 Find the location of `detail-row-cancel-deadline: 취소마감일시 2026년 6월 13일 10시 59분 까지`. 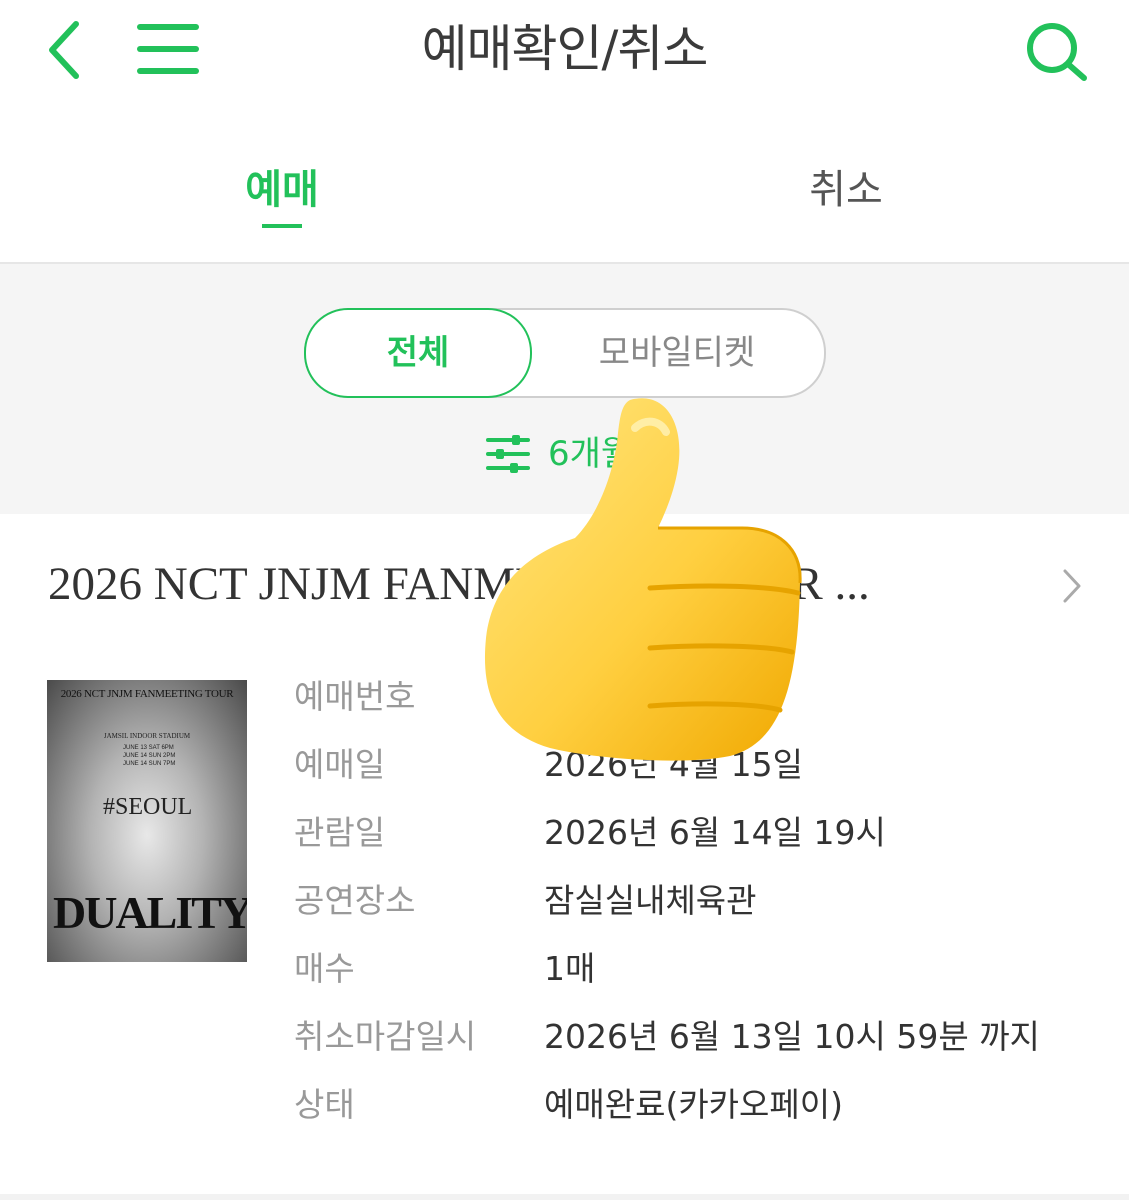

detail-row-cancel-deadline: 취소마감일시 2026년 6월 13일 10시 59분 까지 is located at coordinates (694, 1037).